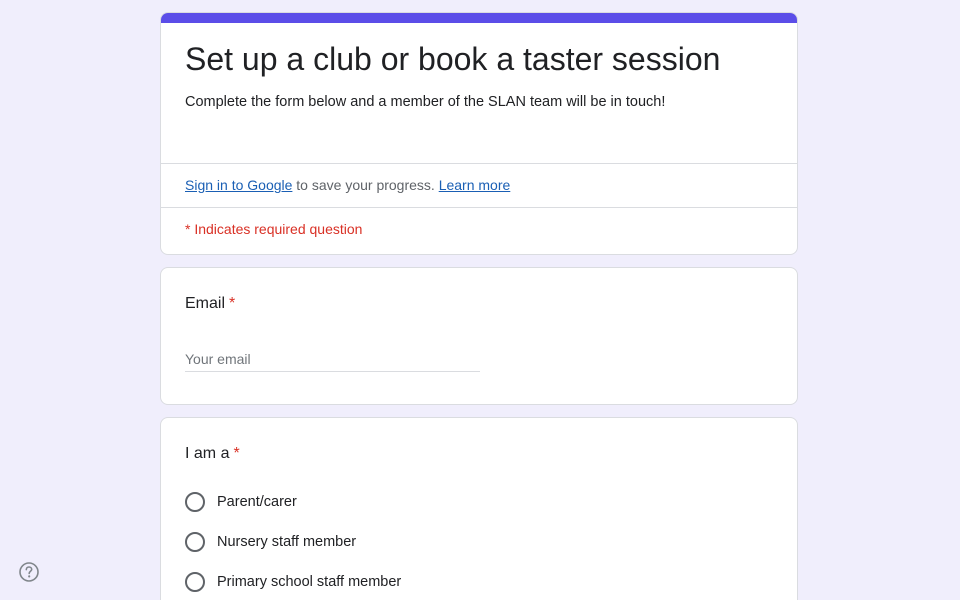 The image size is (960, 600). I want to click on email-question-label: Email *, so click(210, 304).